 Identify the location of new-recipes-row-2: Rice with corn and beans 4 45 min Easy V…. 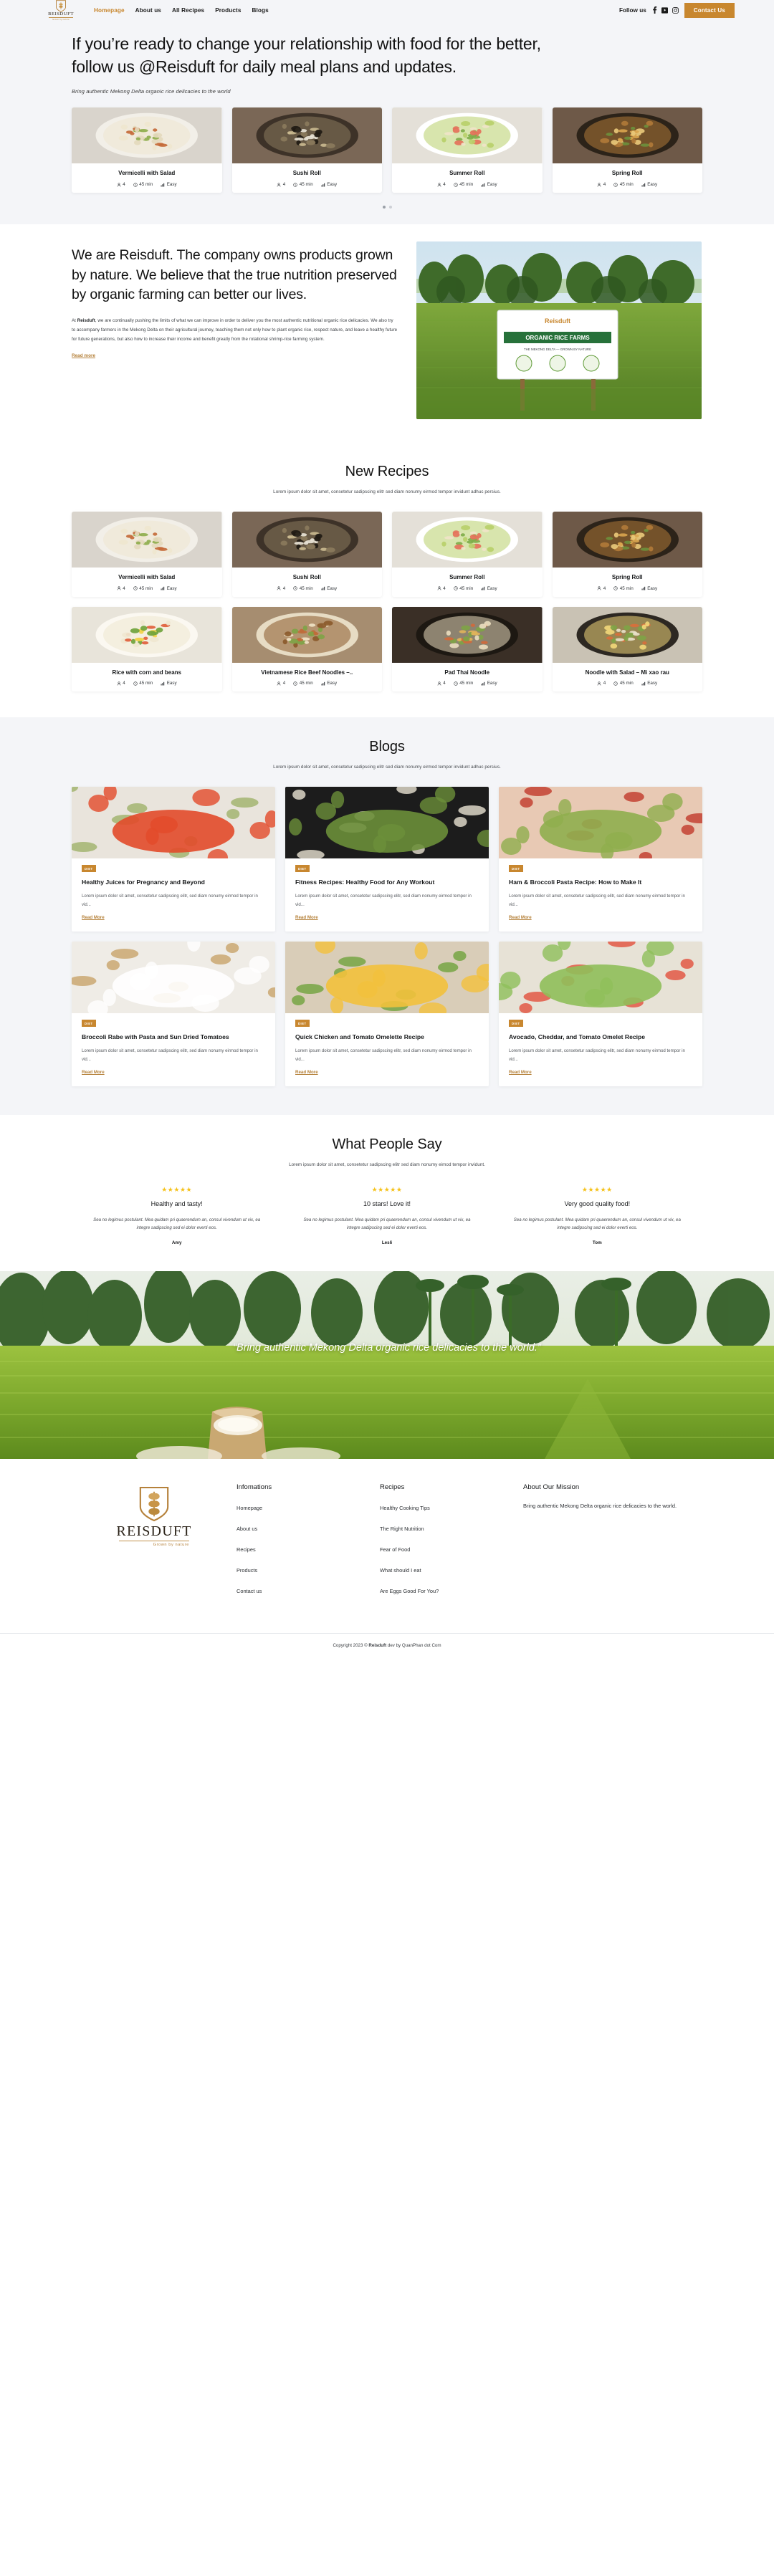
(387, 649).